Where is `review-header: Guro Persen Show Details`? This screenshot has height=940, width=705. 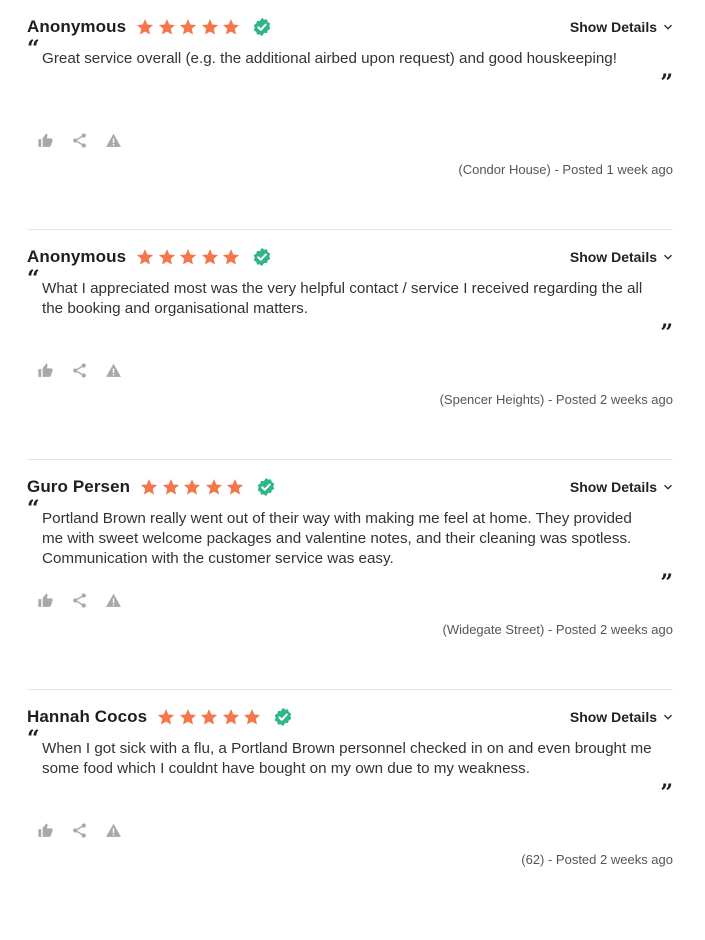 review-header: Guro Persen Show Details is located at coordinates (350, 487).